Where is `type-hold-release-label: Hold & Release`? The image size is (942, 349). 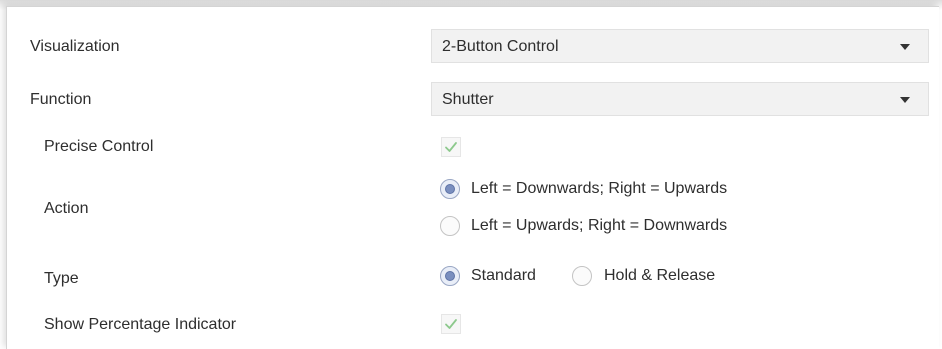 type-hold-release-label: Hold & Release is located at coordinates (659, 276).